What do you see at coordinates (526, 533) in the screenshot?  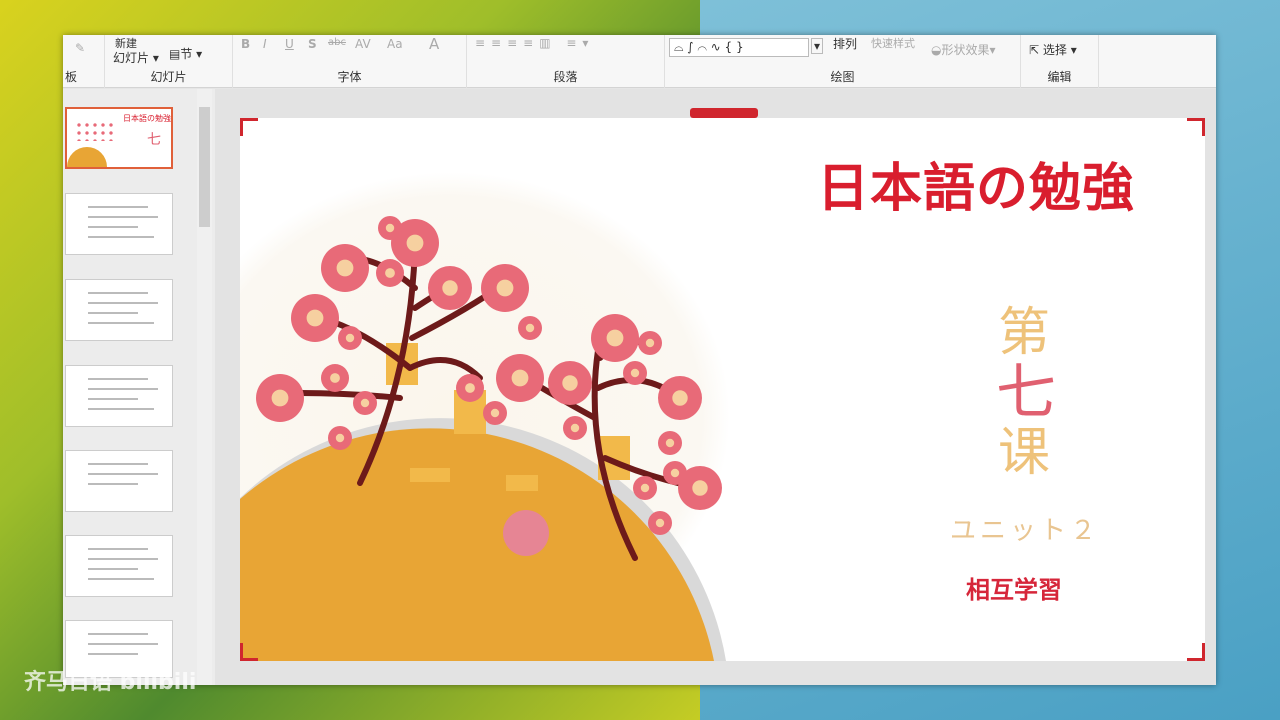 I see `mouse-cursor-highlight` at bounding box center [526, 533].